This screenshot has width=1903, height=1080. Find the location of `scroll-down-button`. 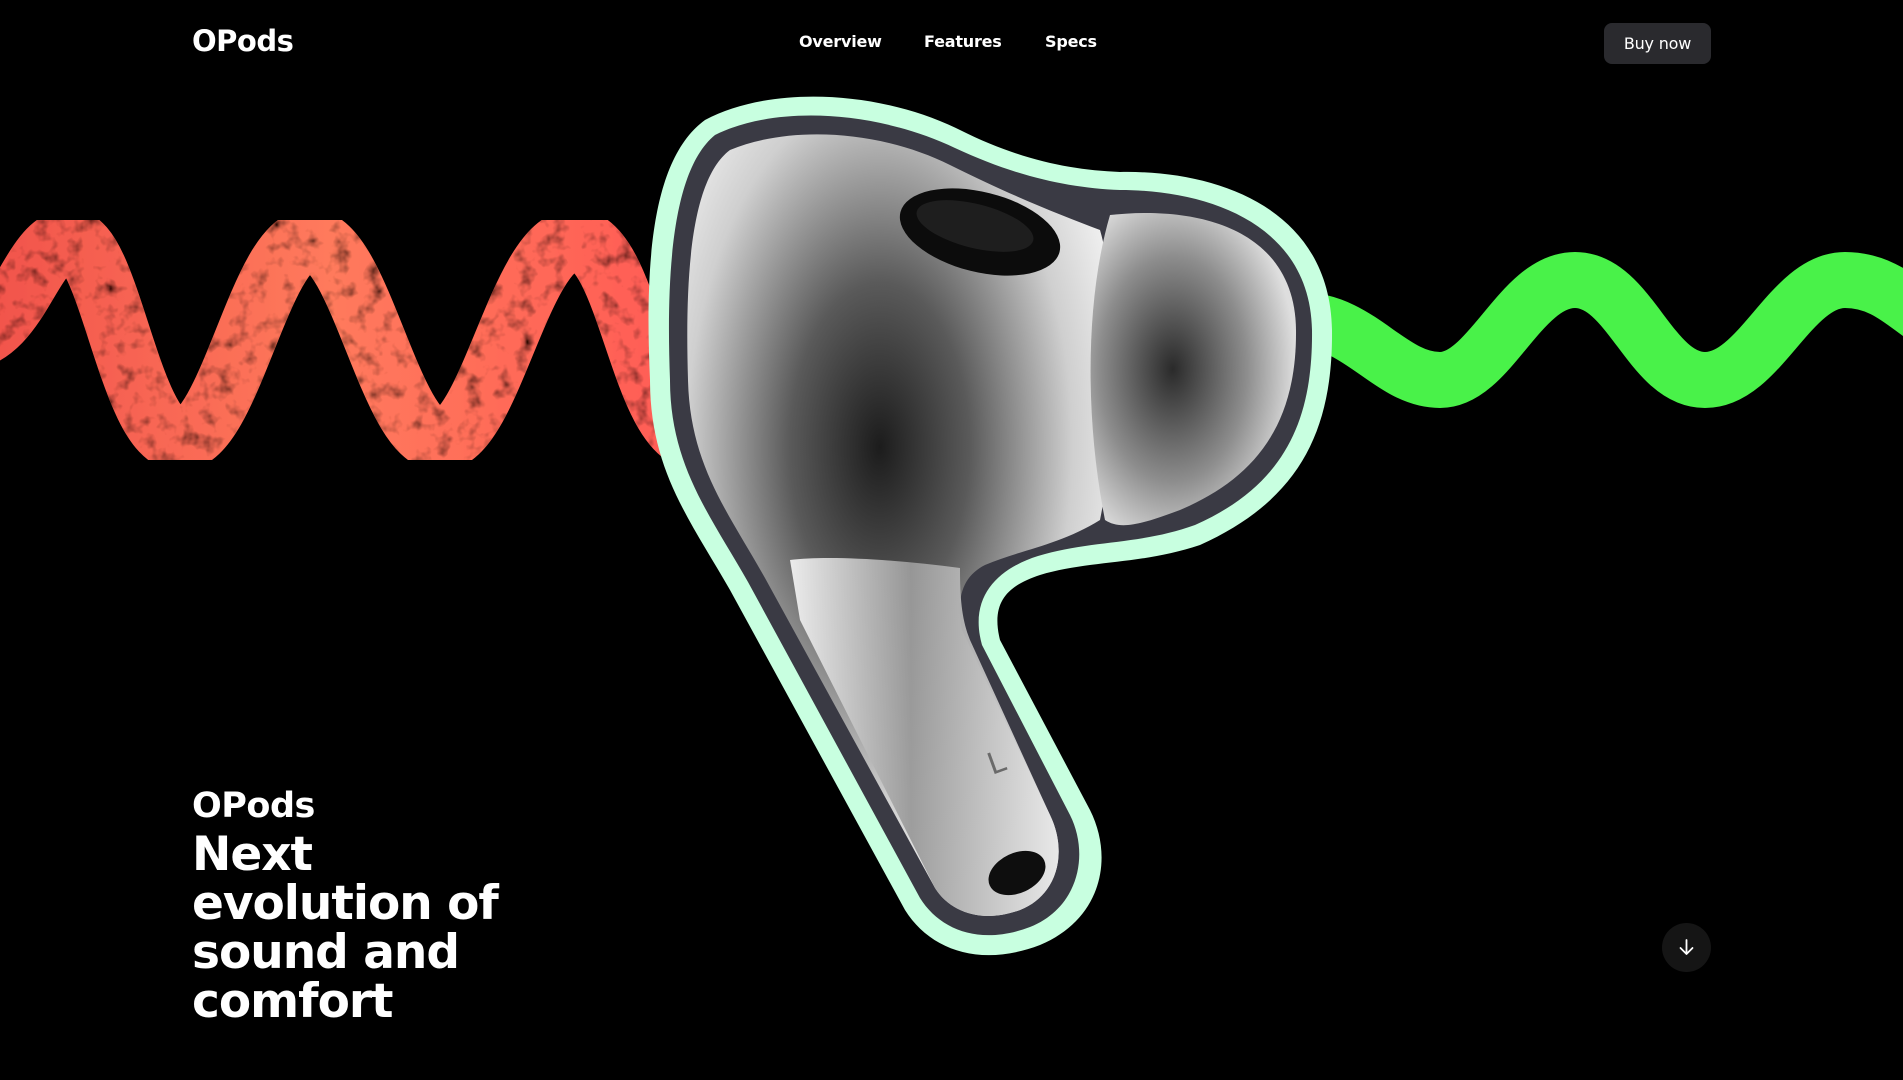

scroll-down-button is located at coordinates (1686, 947).